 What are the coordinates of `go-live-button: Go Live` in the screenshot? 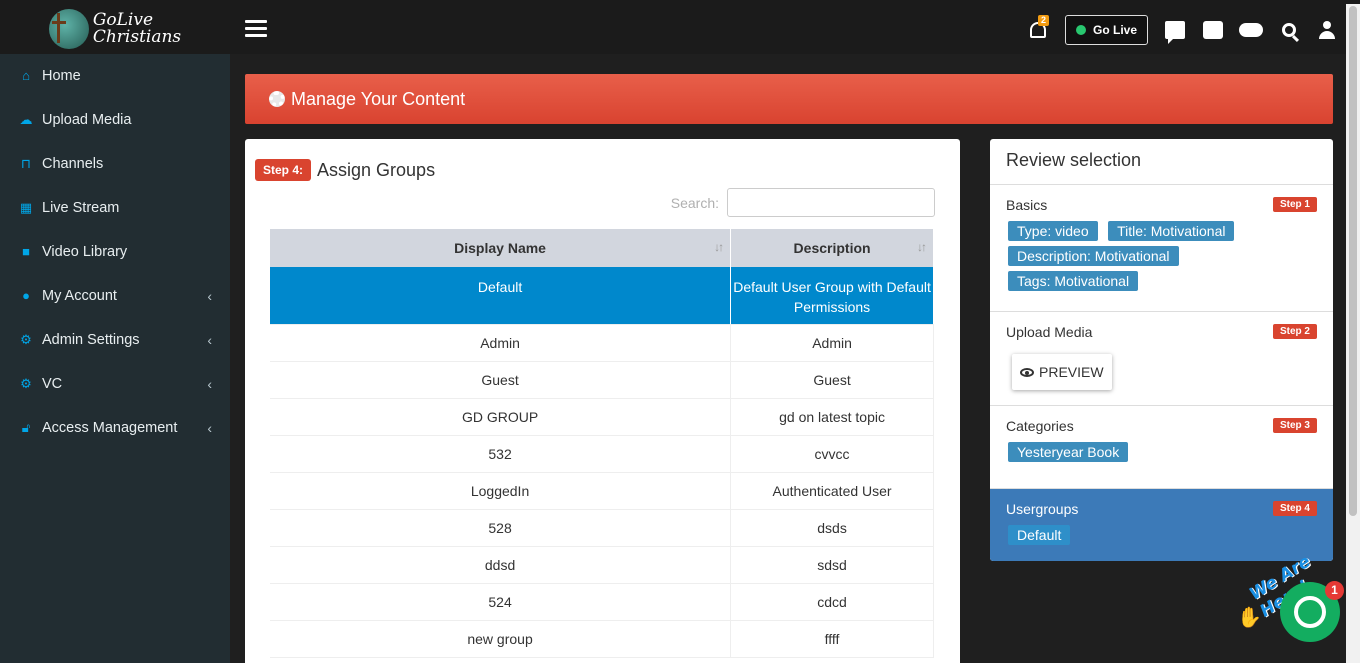 It's located at (1106, 30).